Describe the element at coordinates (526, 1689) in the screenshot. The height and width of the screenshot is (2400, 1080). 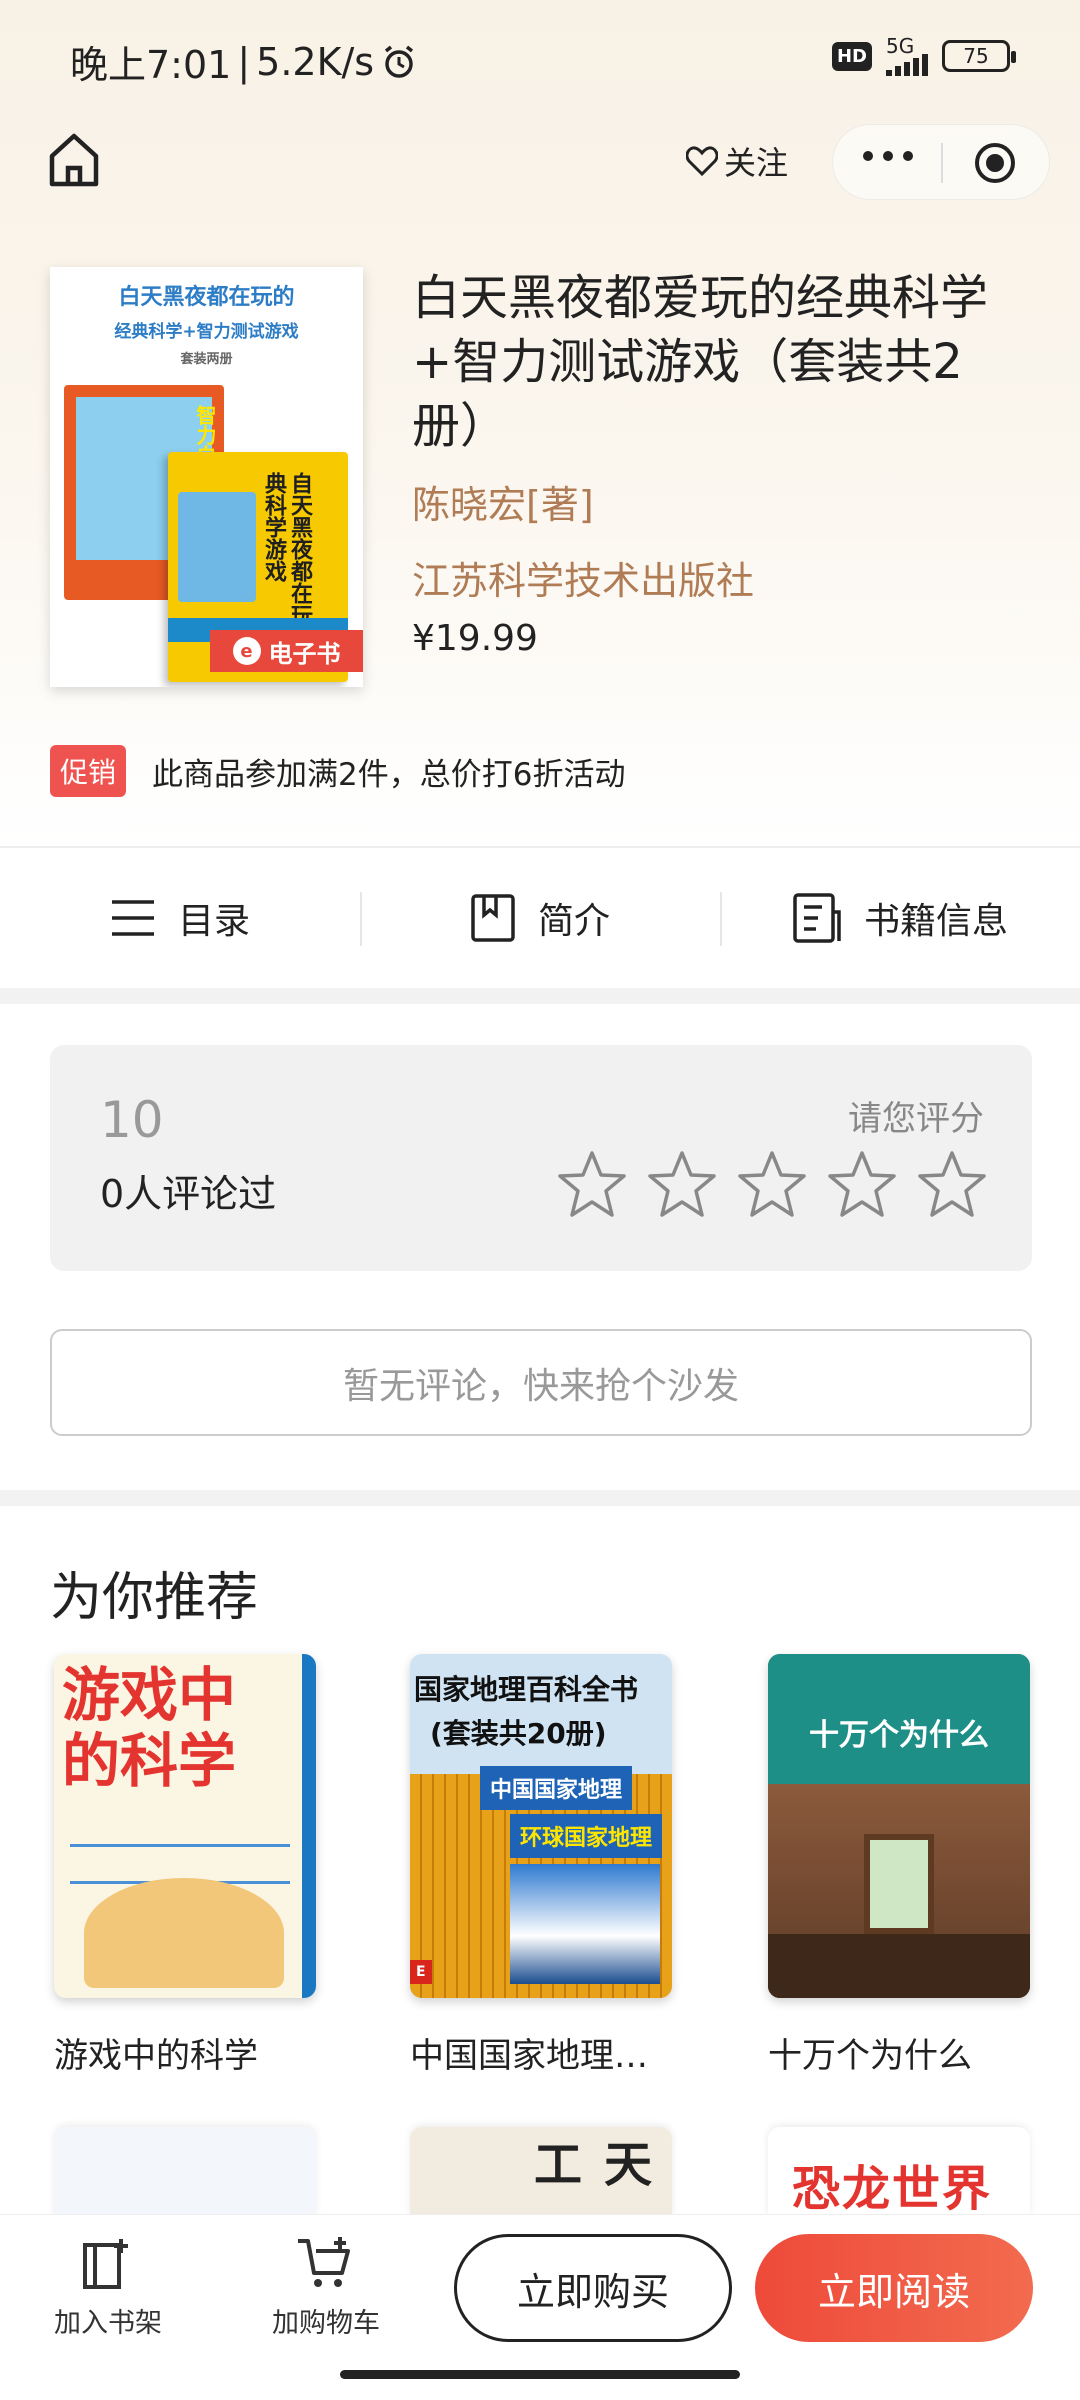
I see `recommend-cover-title: 国家地理百科全书` at that location.